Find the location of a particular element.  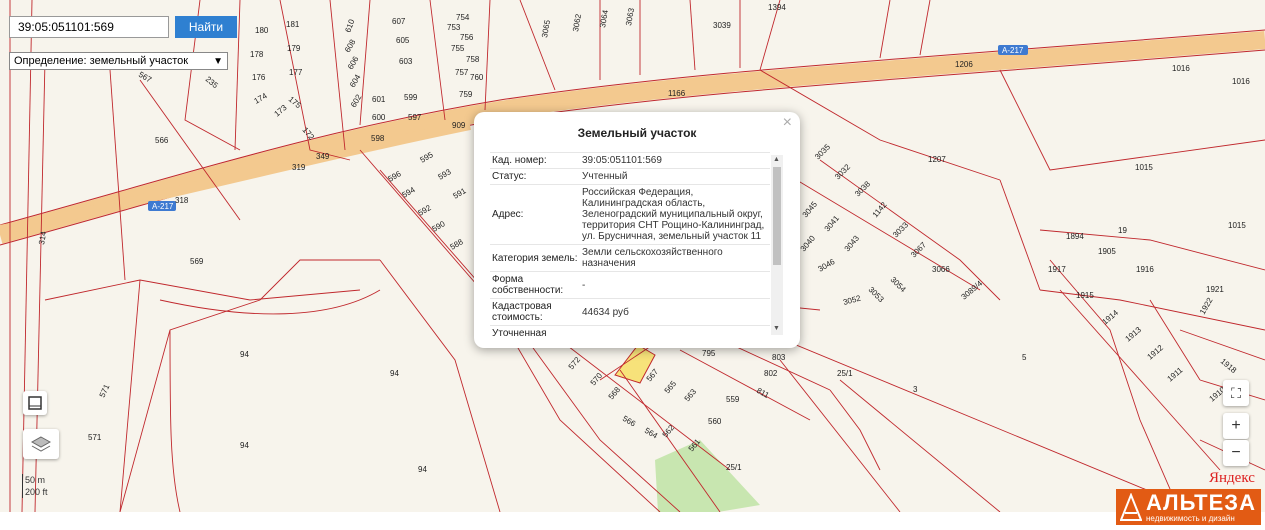

parcel-label: 180 is located at coordinates (262, 30).